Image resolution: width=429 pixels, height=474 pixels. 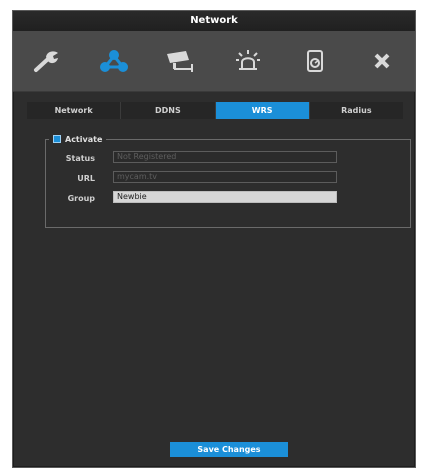 I want to click on camera-button, so click(x=180, y=61).